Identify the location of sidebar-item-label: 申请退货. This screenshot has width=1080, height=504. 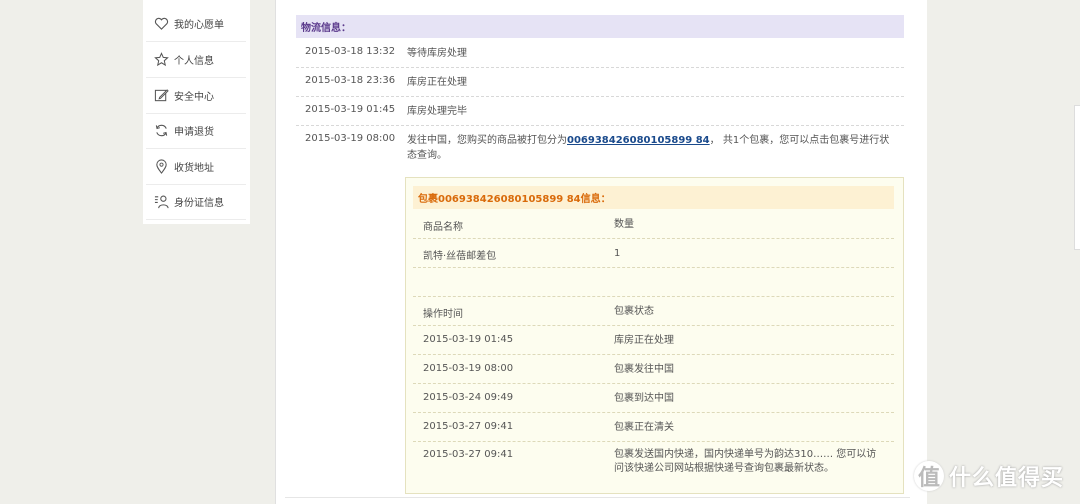
(194, 132).